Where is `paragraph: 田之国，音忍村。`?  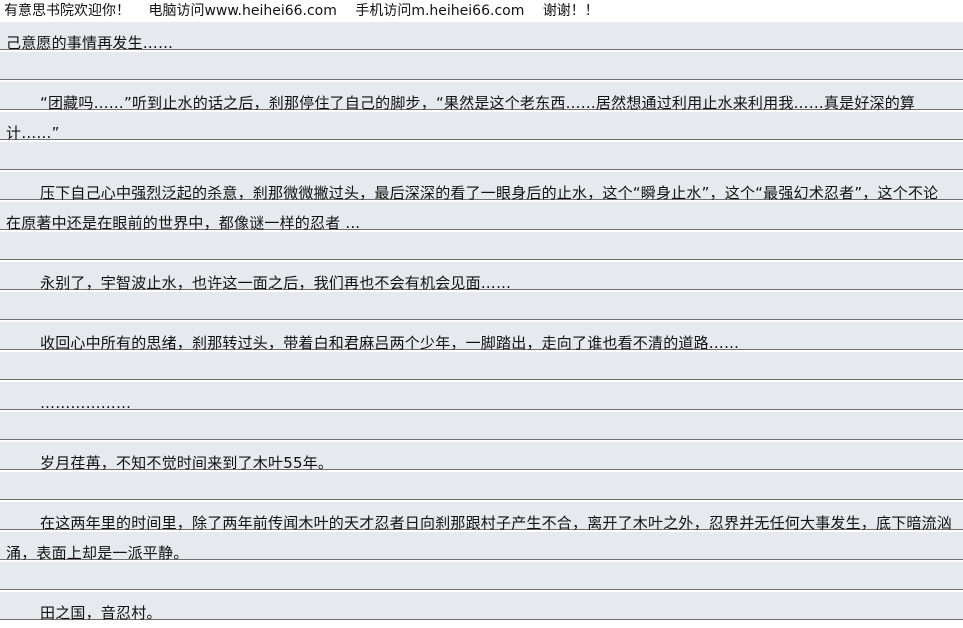
paragraph: 田之国，音忍村。 is located at coordinates (101, 613).